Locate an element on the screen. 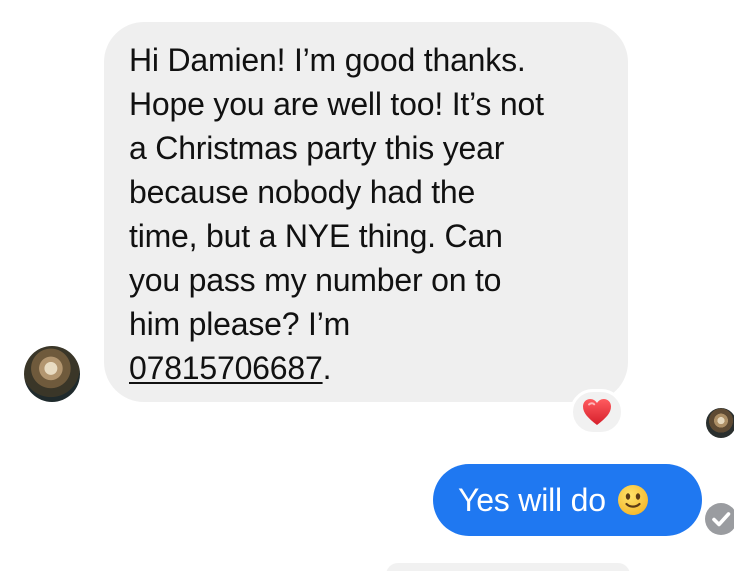 The image size is (734, 571). message-reaction is located at coordinates (597, 412).